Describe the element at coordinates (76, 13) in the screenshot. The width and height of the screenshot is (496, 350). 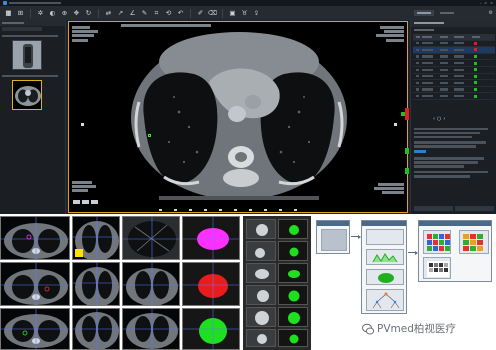
I see `pan-icon: ✥` at that location.